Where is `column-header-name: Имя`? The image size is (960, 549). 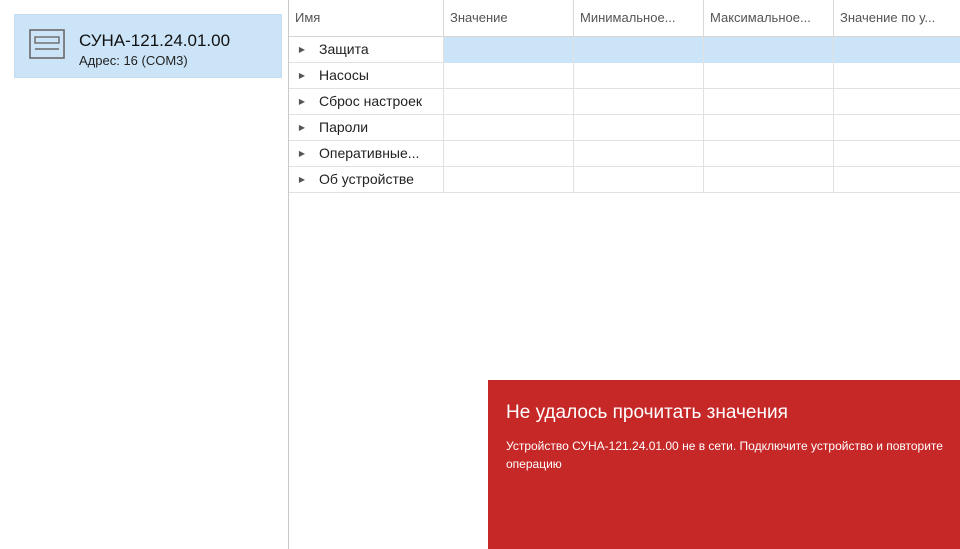
column-header-name: Имя is located at coordinates (366, 18).